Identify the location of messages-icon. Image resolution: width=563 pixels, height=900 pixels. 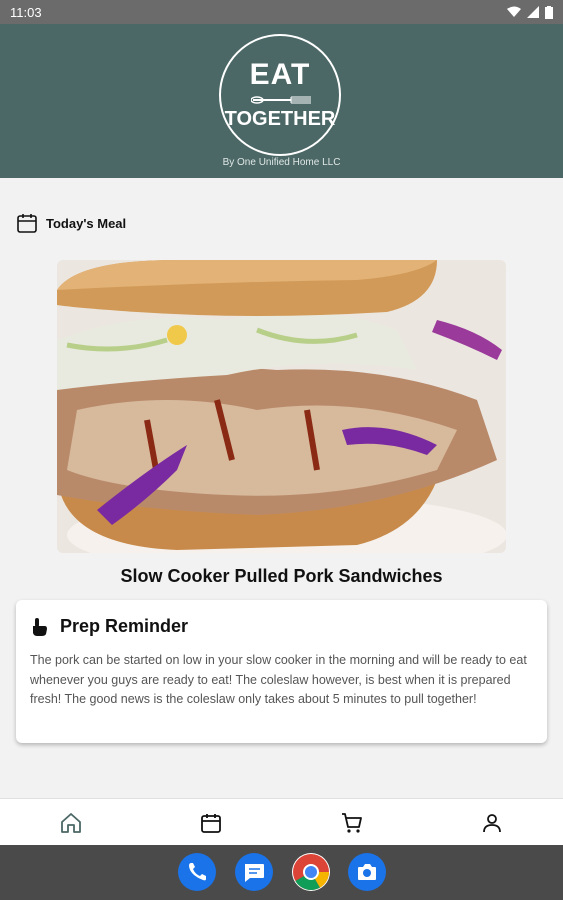
(254, 873).